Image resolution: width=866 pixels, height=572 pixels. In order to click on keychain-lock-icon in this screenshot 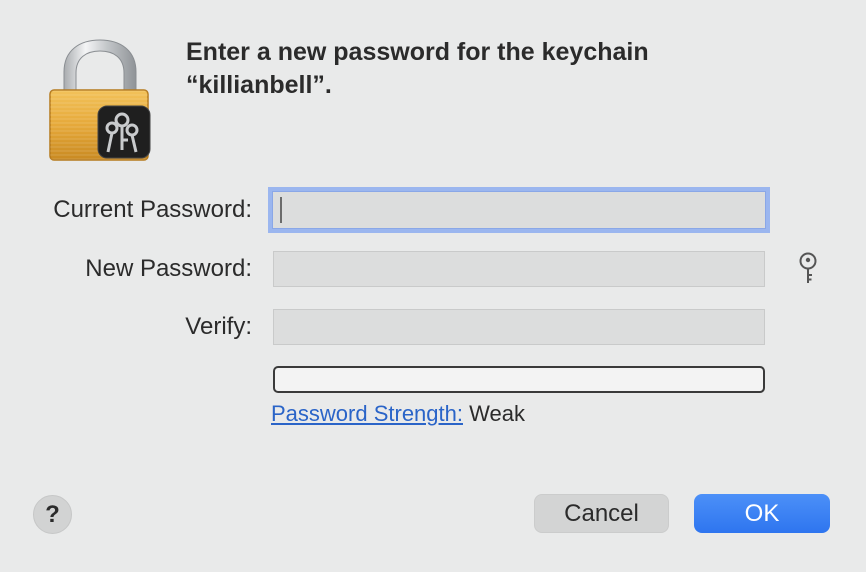, I will do `click(100, 100)`.